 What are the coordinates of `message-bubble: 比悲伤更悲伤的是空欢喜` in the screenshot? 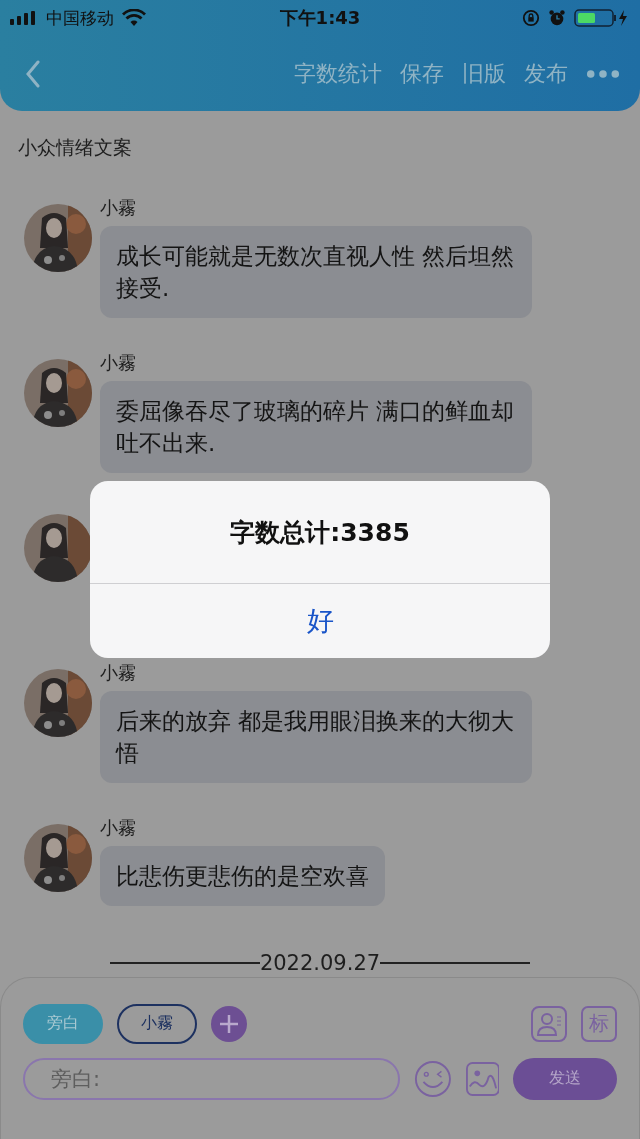 It's located at (242, 875).